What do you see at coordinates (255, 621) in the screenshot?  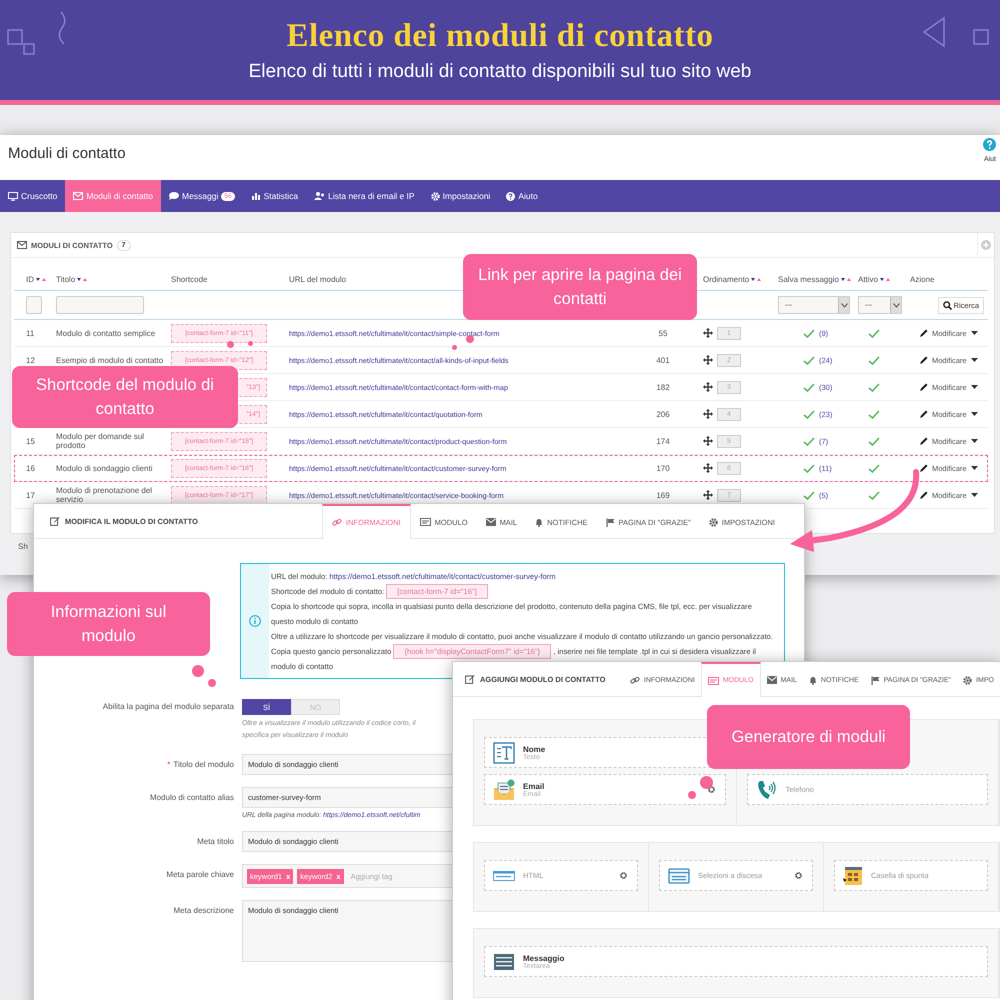 I see `info-icon` at bounding box center [255, 621].